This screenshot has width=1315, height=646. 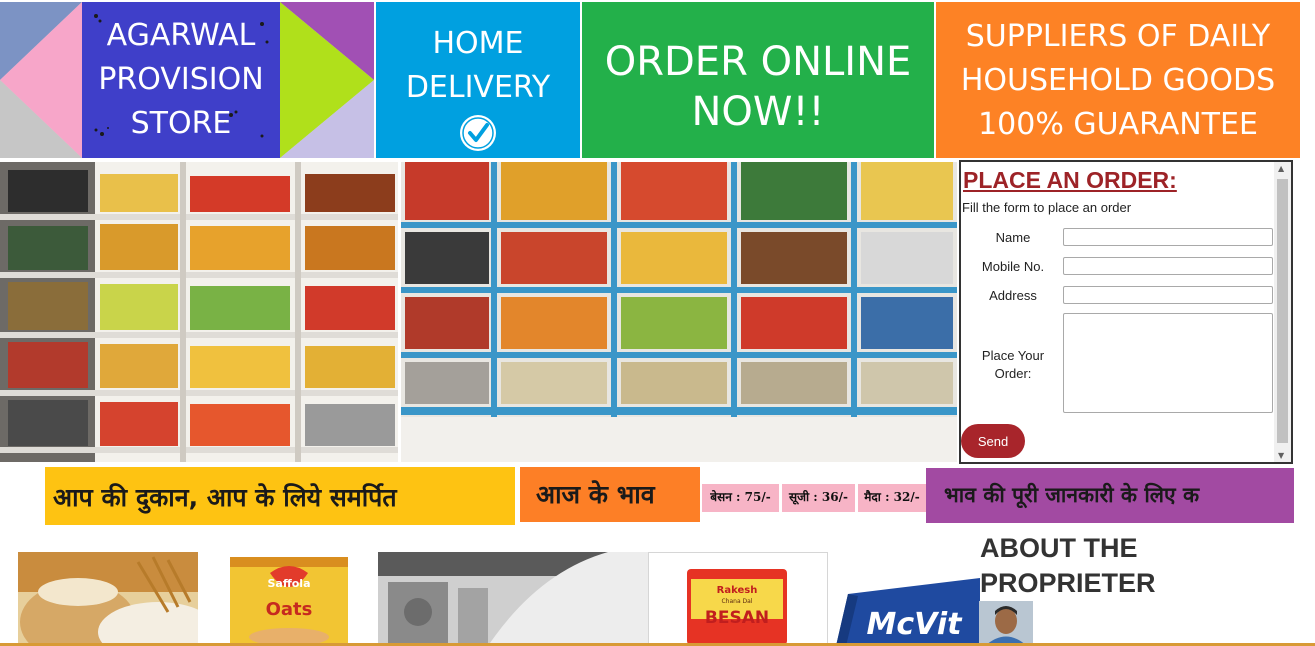 What do you see at coordinates (478, 43) in the screenshot?
I see `delivery-line-1: HOME` at bounding box center [478, 43].